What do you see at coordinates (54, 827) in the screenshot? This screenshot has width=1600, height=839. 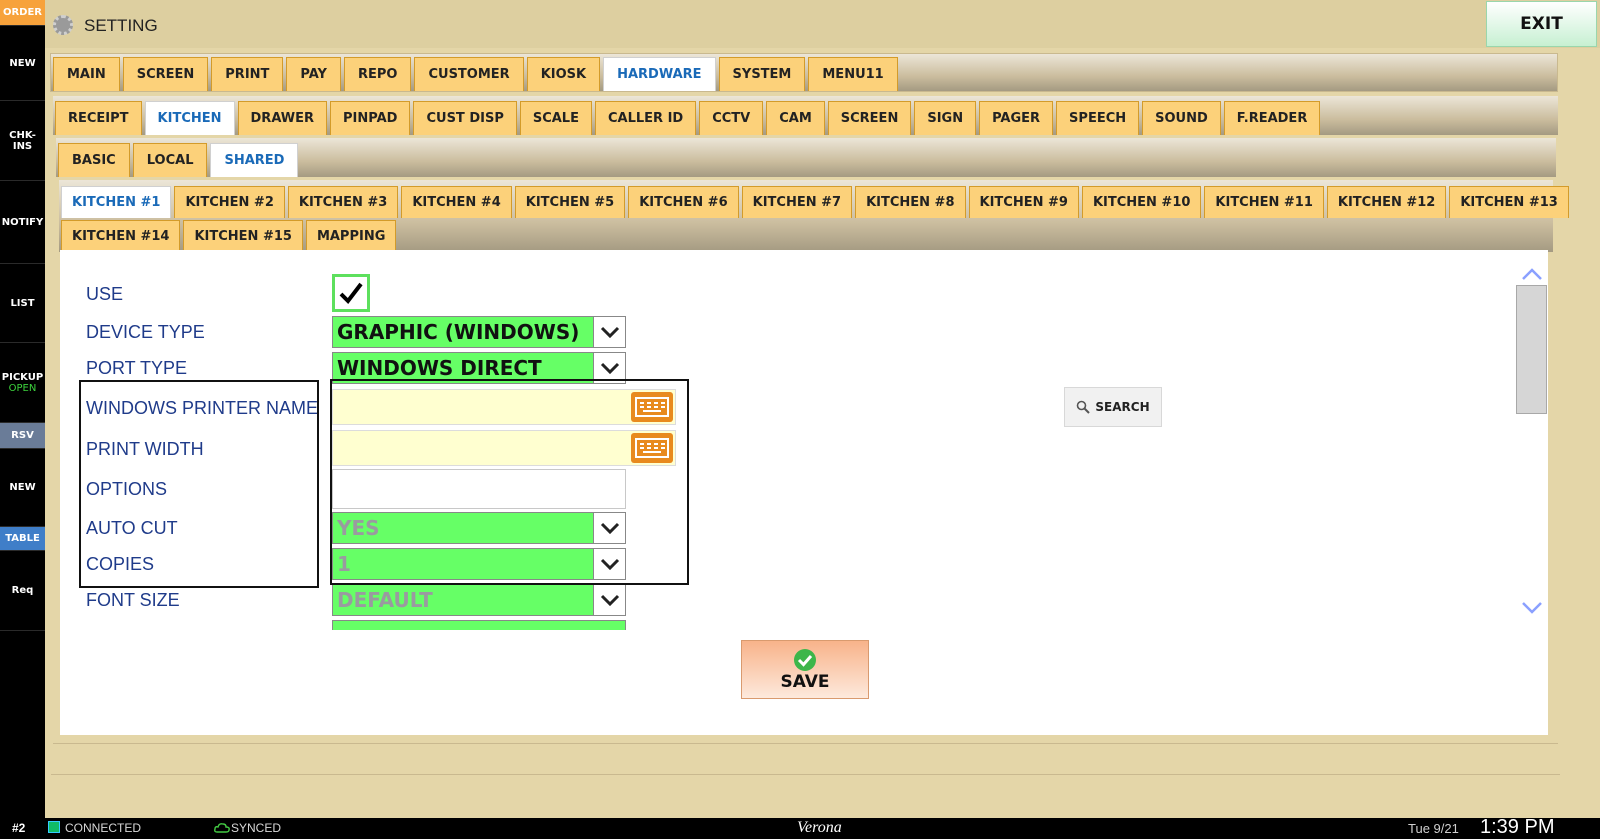 I see `connected-icon` at bounding box center [54, 827].